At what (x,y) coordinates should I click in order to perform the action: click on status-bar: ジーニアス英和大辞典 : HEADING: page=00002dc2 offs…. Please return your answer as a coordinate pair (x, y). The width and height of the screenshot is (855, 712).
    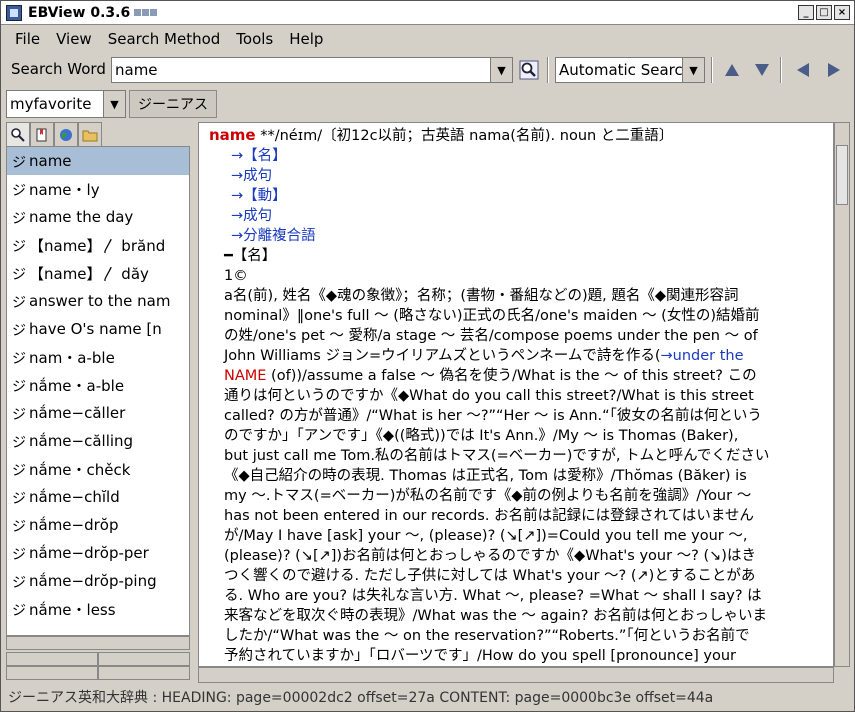
    Looking at the image, I should click on (361, 698).